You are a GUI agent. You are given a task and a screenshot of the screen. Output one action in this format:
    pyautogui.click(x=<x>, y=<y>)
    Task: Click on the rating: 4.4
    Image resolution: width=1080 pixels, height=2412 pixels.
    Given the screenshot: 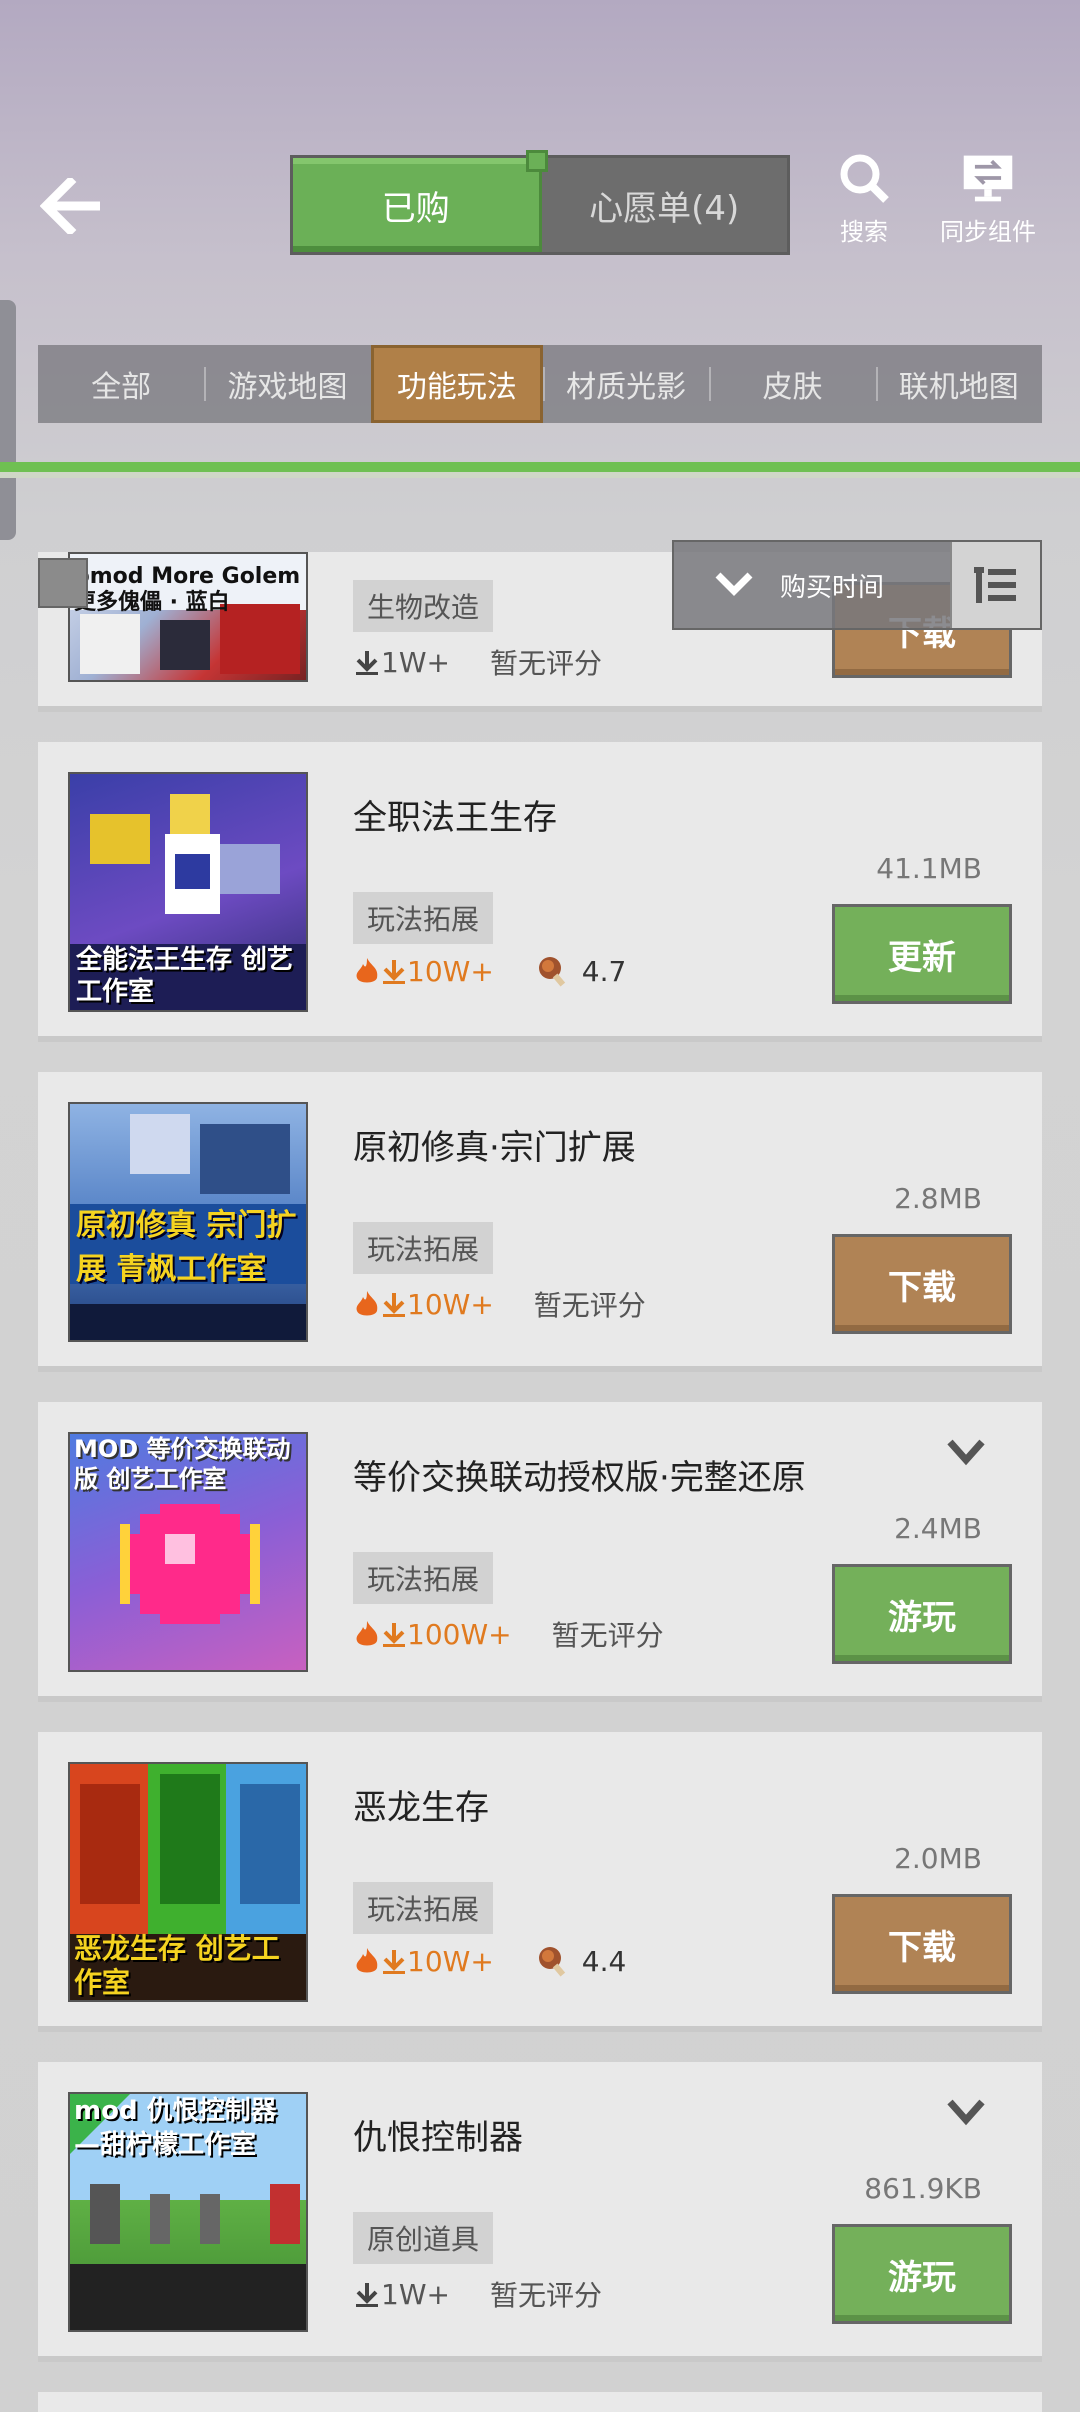 What is the action you would take?
    pyautogui.click(x=581, y=1961)
    